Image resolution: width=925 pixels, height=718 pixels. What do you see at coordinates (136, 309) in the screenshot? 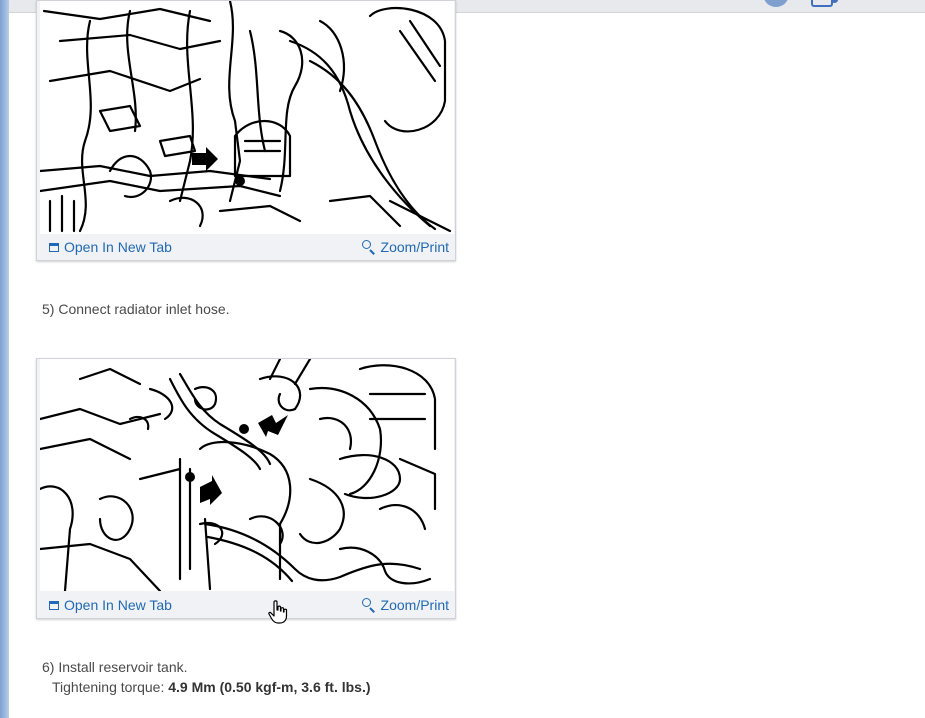
I see `step-5-text: 5) Connect radiator inlet hose.` at bounding box center [136, 309].